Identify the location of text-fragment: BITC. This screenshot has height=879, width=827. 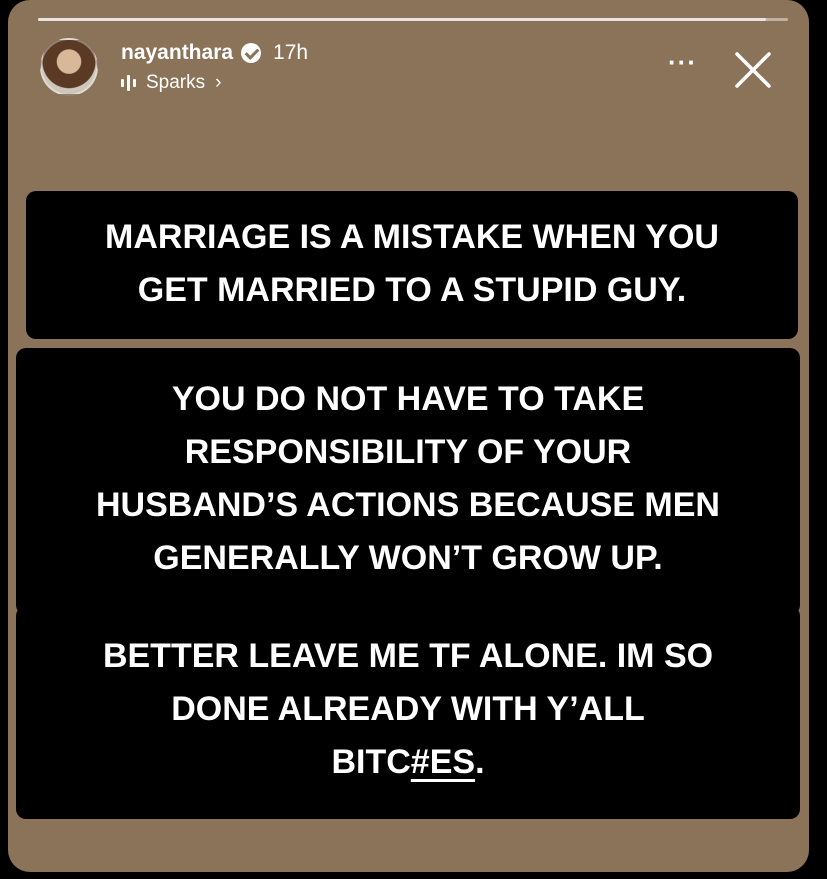
(371, 762).